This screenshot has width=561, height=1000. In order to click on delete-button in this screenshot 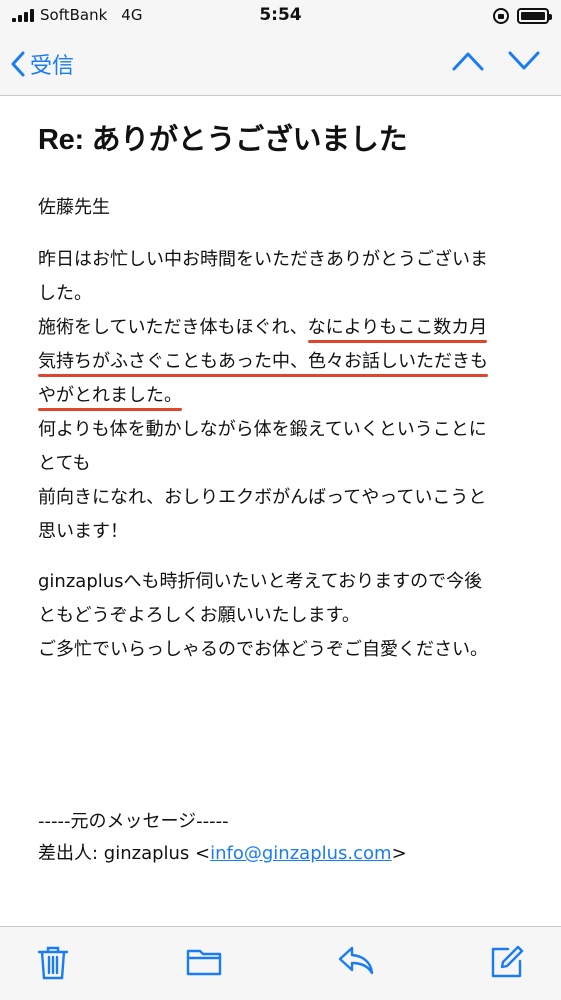, I will do `click(53, 965)`.